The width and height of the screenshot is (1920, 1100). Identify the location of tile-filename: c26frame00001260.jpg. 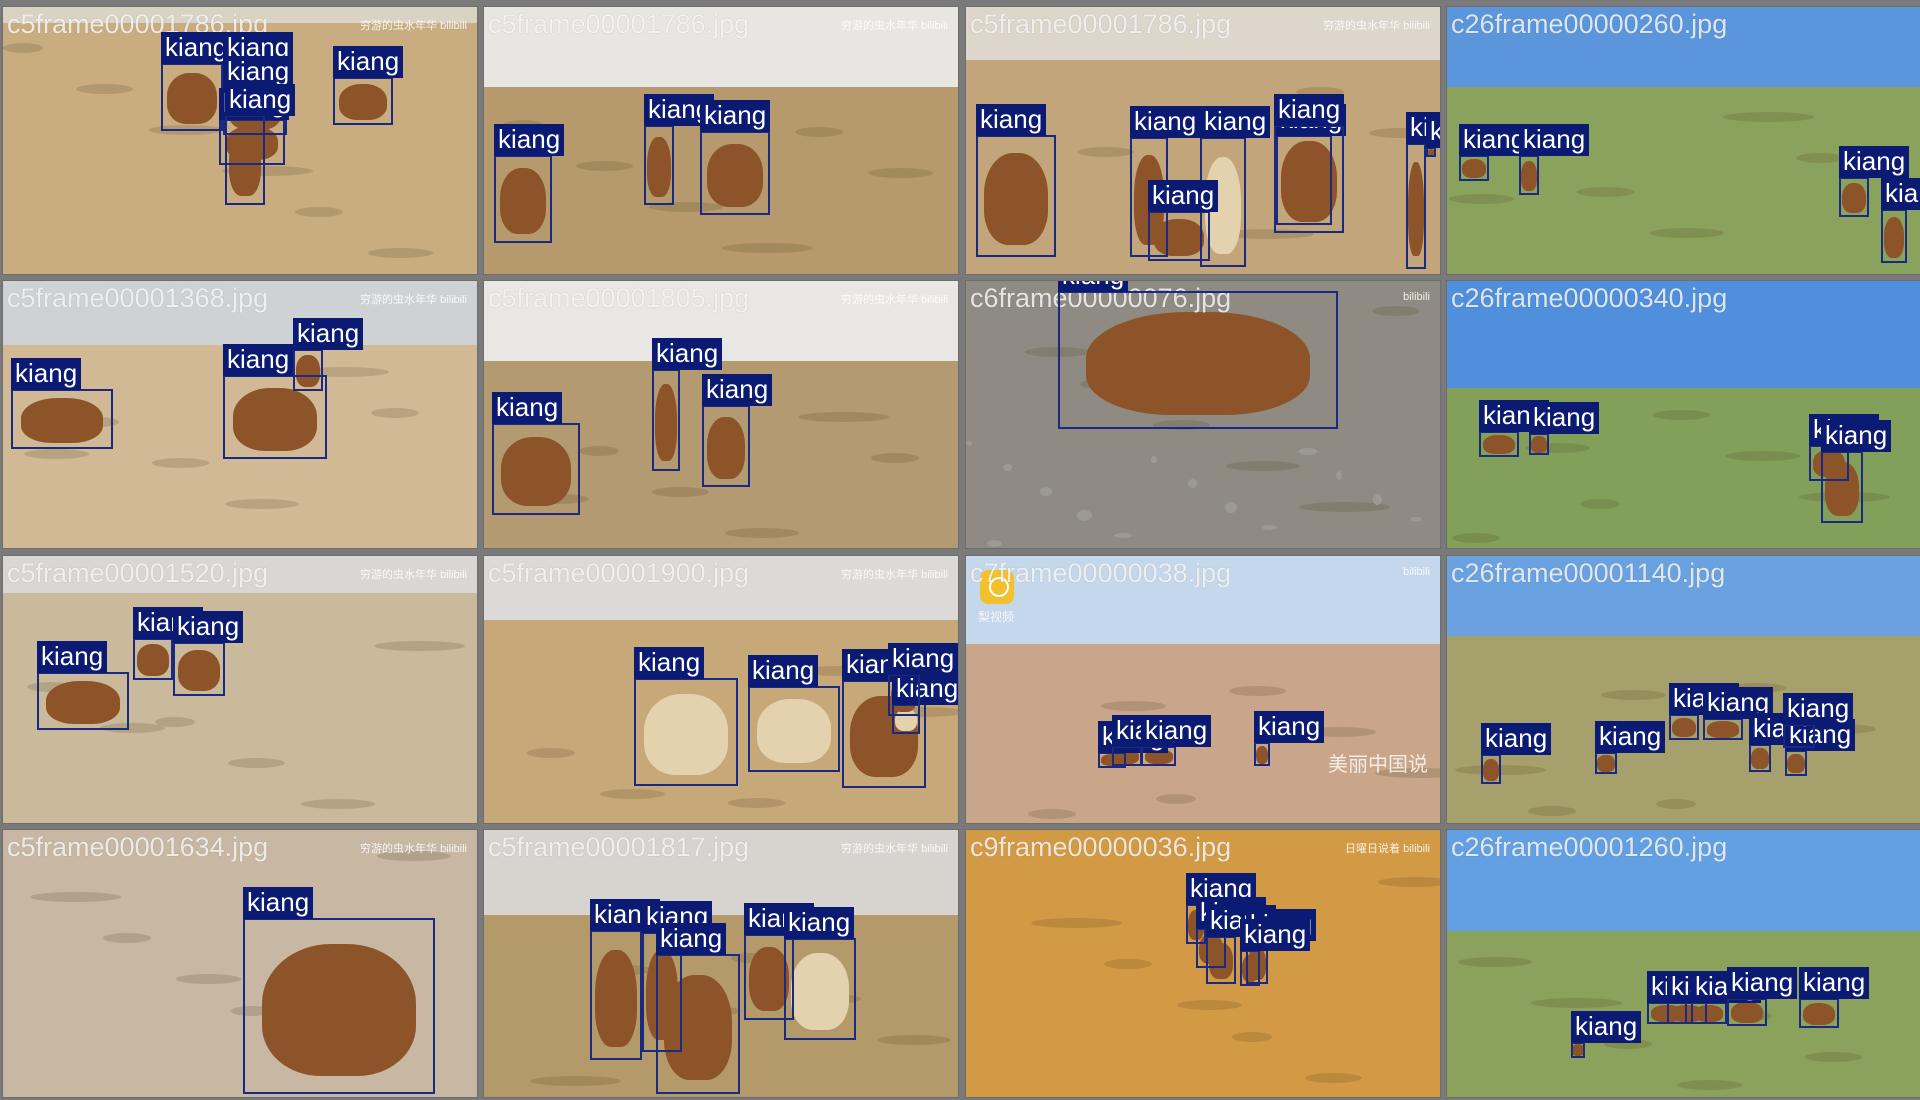
(1589, 847).